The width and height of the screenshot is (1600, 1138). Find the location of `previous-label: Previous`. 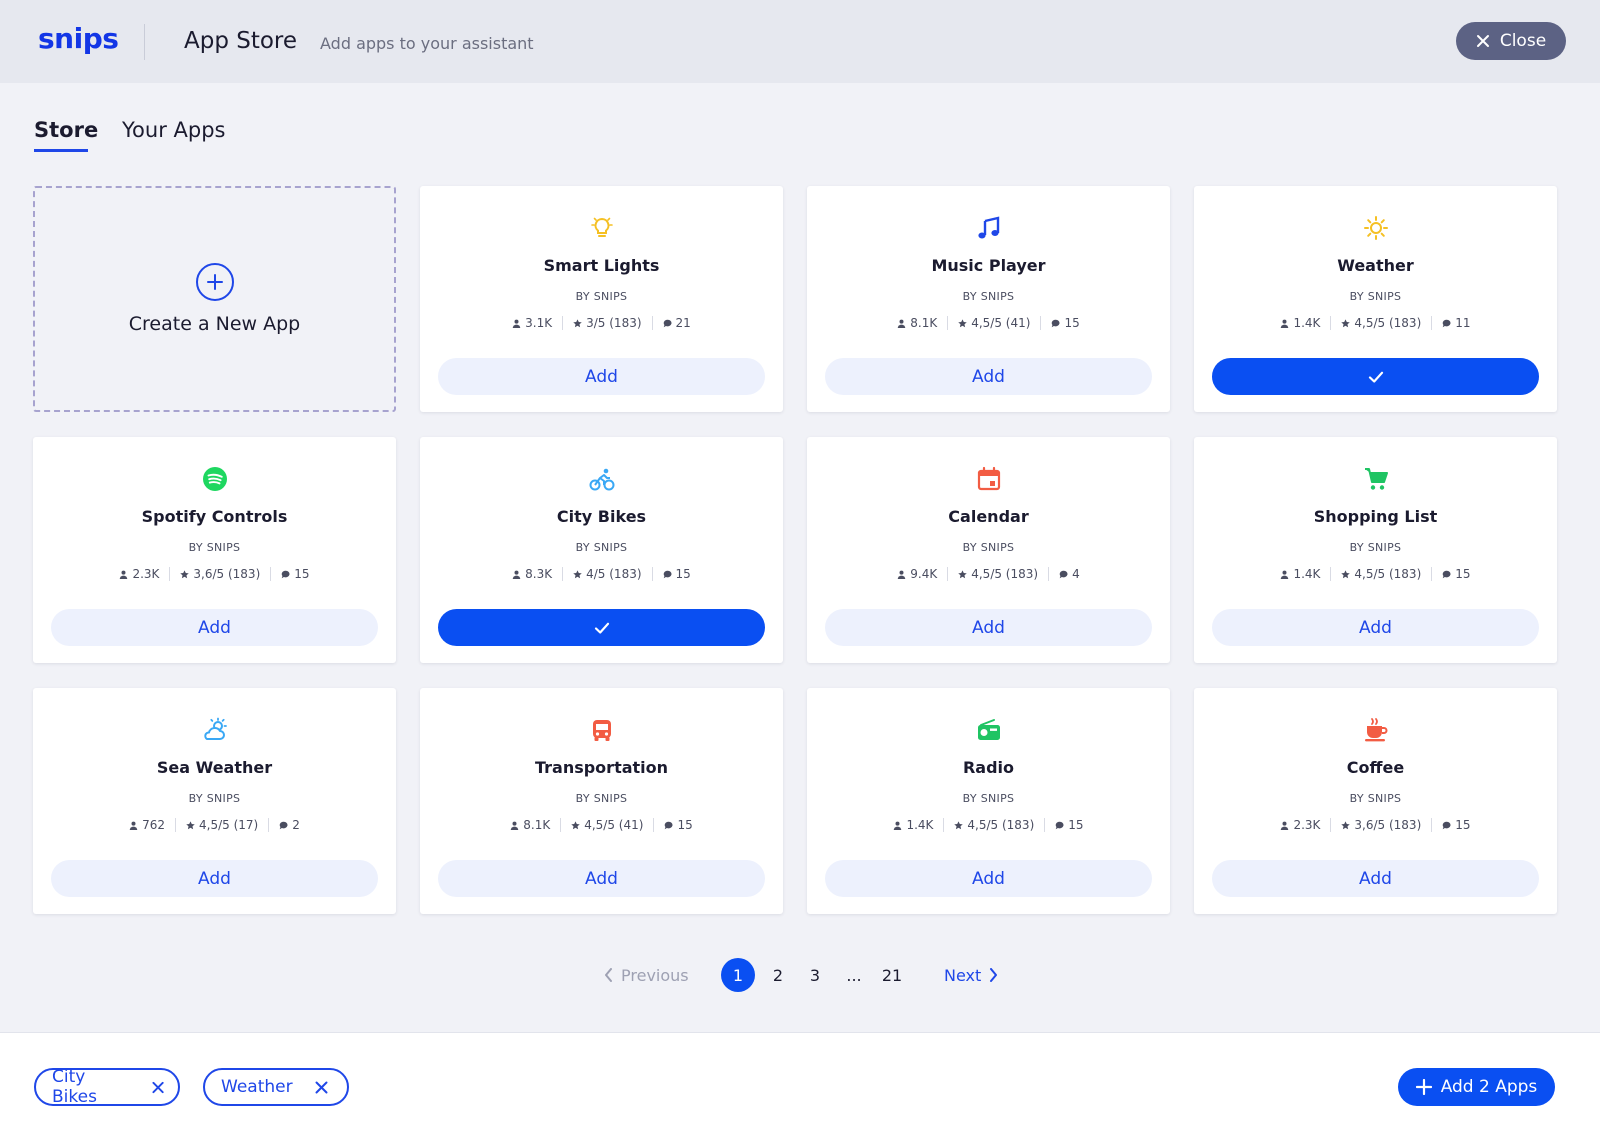

previous-label: Previous is located at coordinates (655, 975).